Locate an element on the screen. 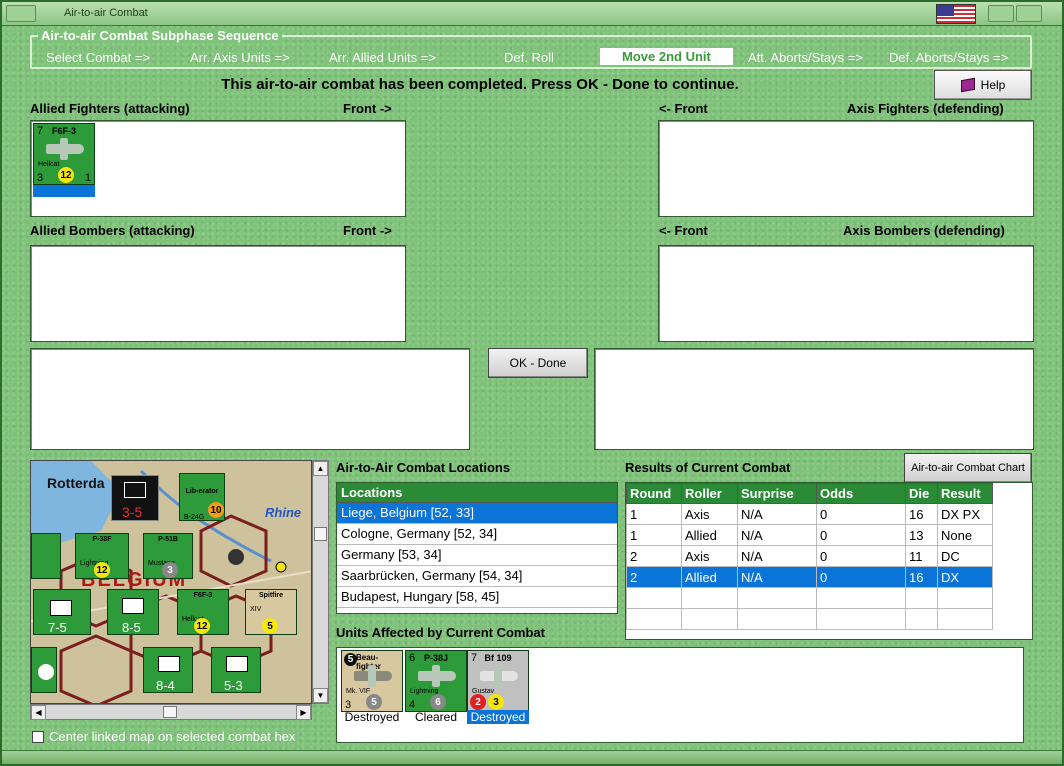 This screenshot has width=1064, height=766. unit-status: Destroyed is located at coordinates (372, 717).